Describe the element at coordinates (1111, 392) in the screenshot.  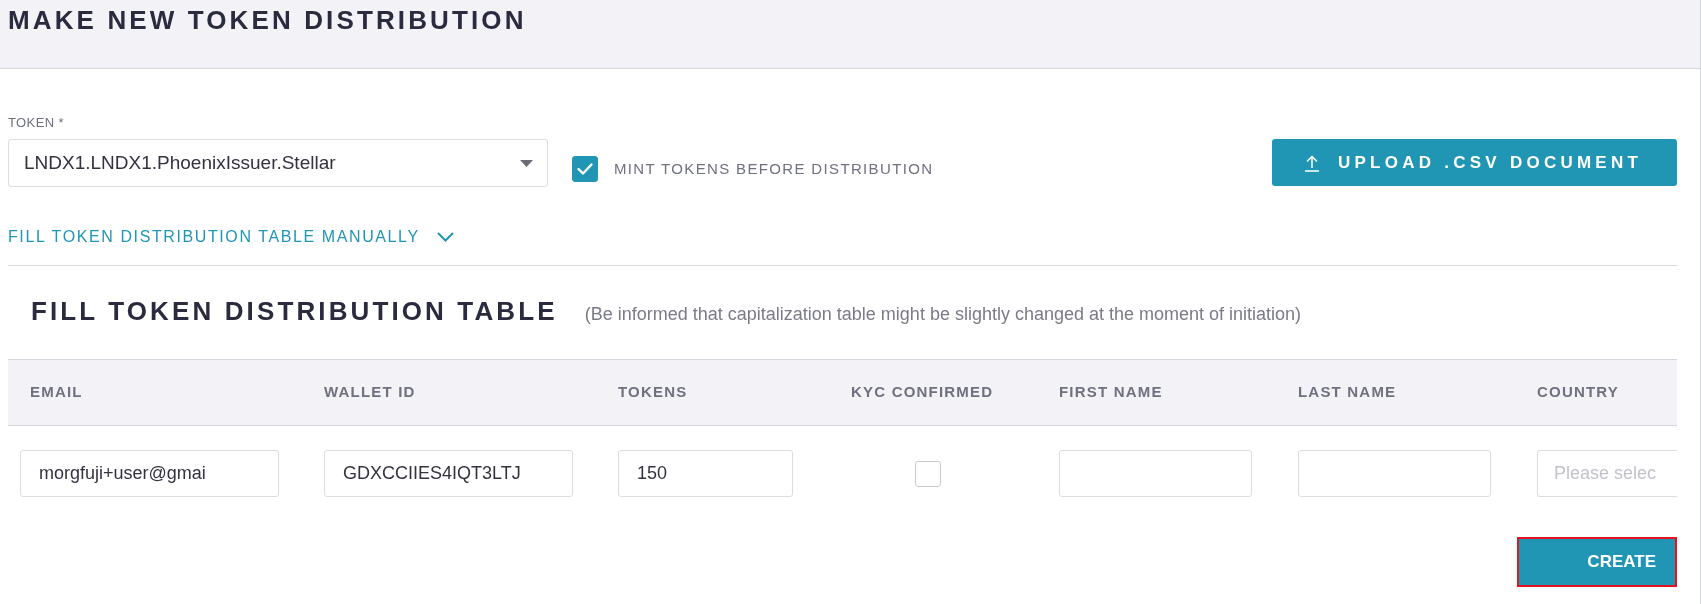
I see `column-header: FIRST NAME` at that location.